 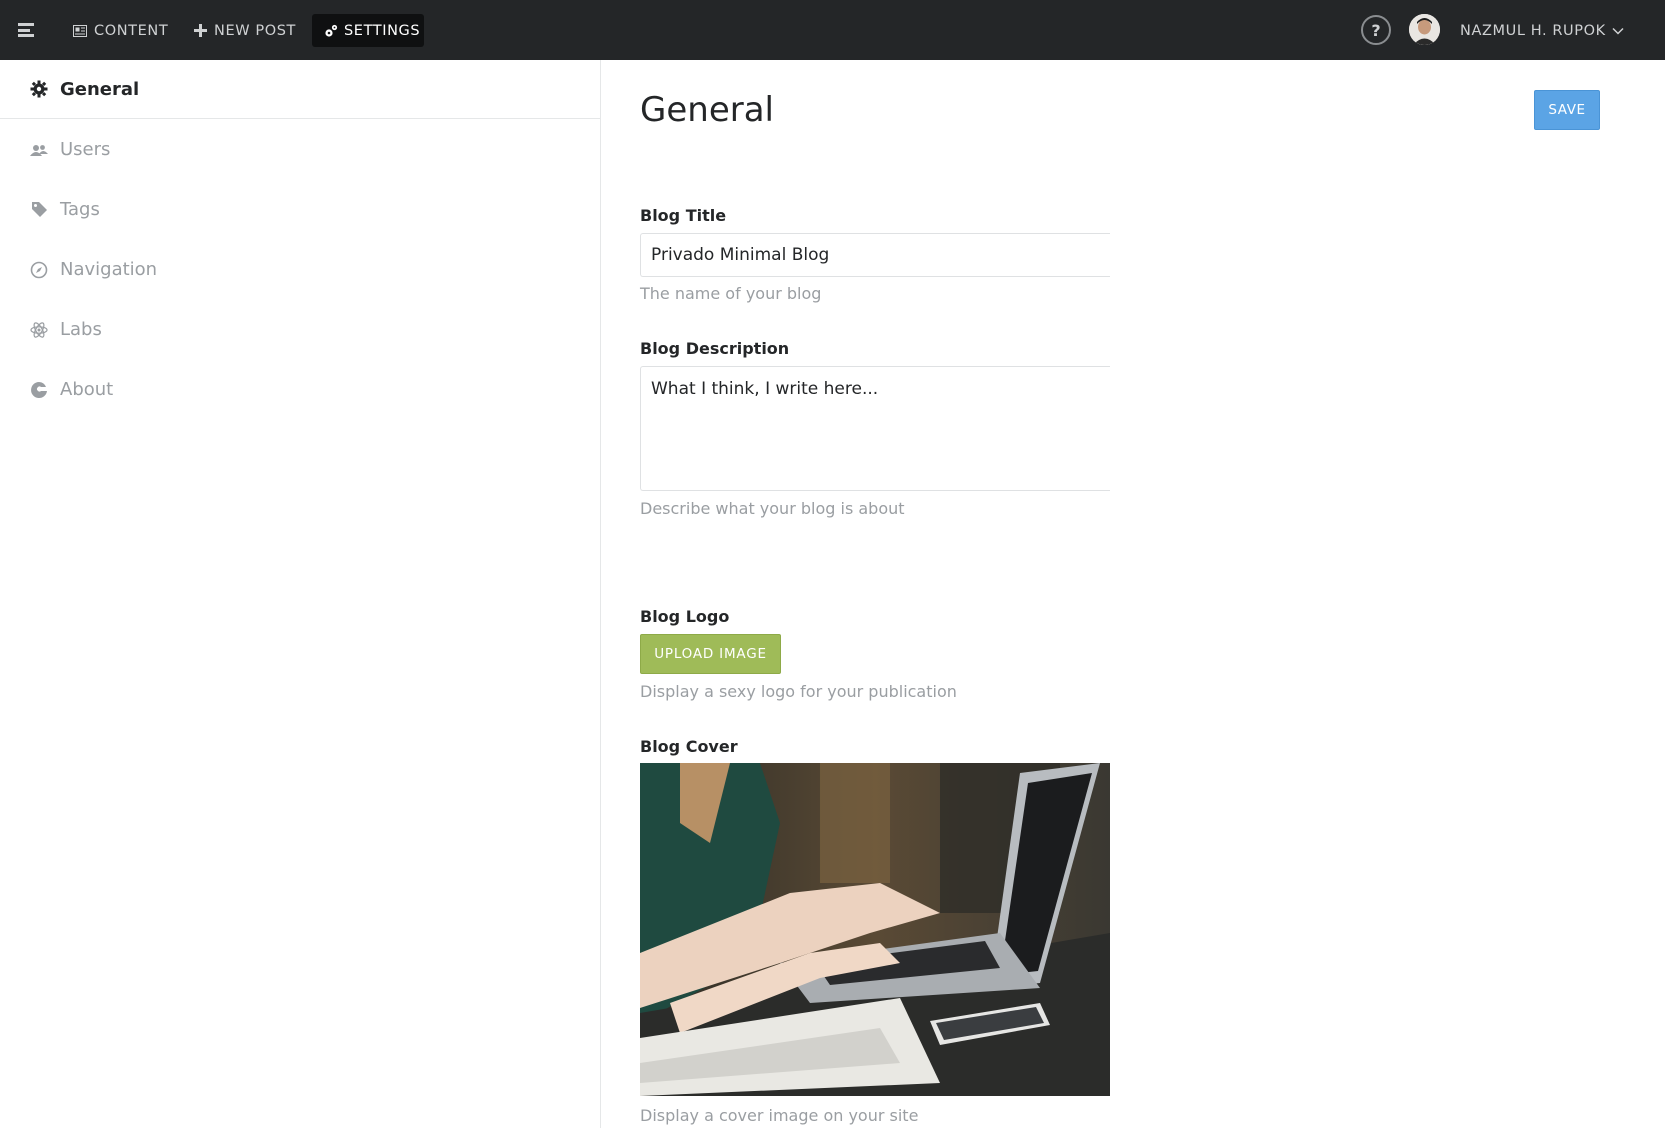 What do you see at coordinates (779, 1115) in the screenshot?
I see `blog-cover-help: Display a cover image on your site` at bounding box center [779, 1115].